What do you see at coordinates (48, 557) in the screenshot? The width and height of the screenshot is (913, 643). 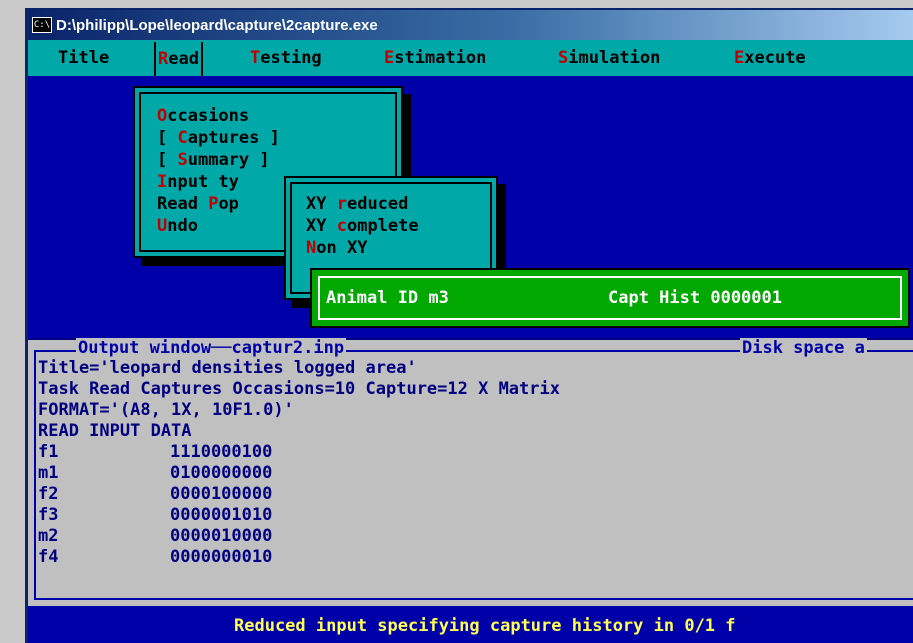 I see `row-id: f4` at bounding box center [48, 557].